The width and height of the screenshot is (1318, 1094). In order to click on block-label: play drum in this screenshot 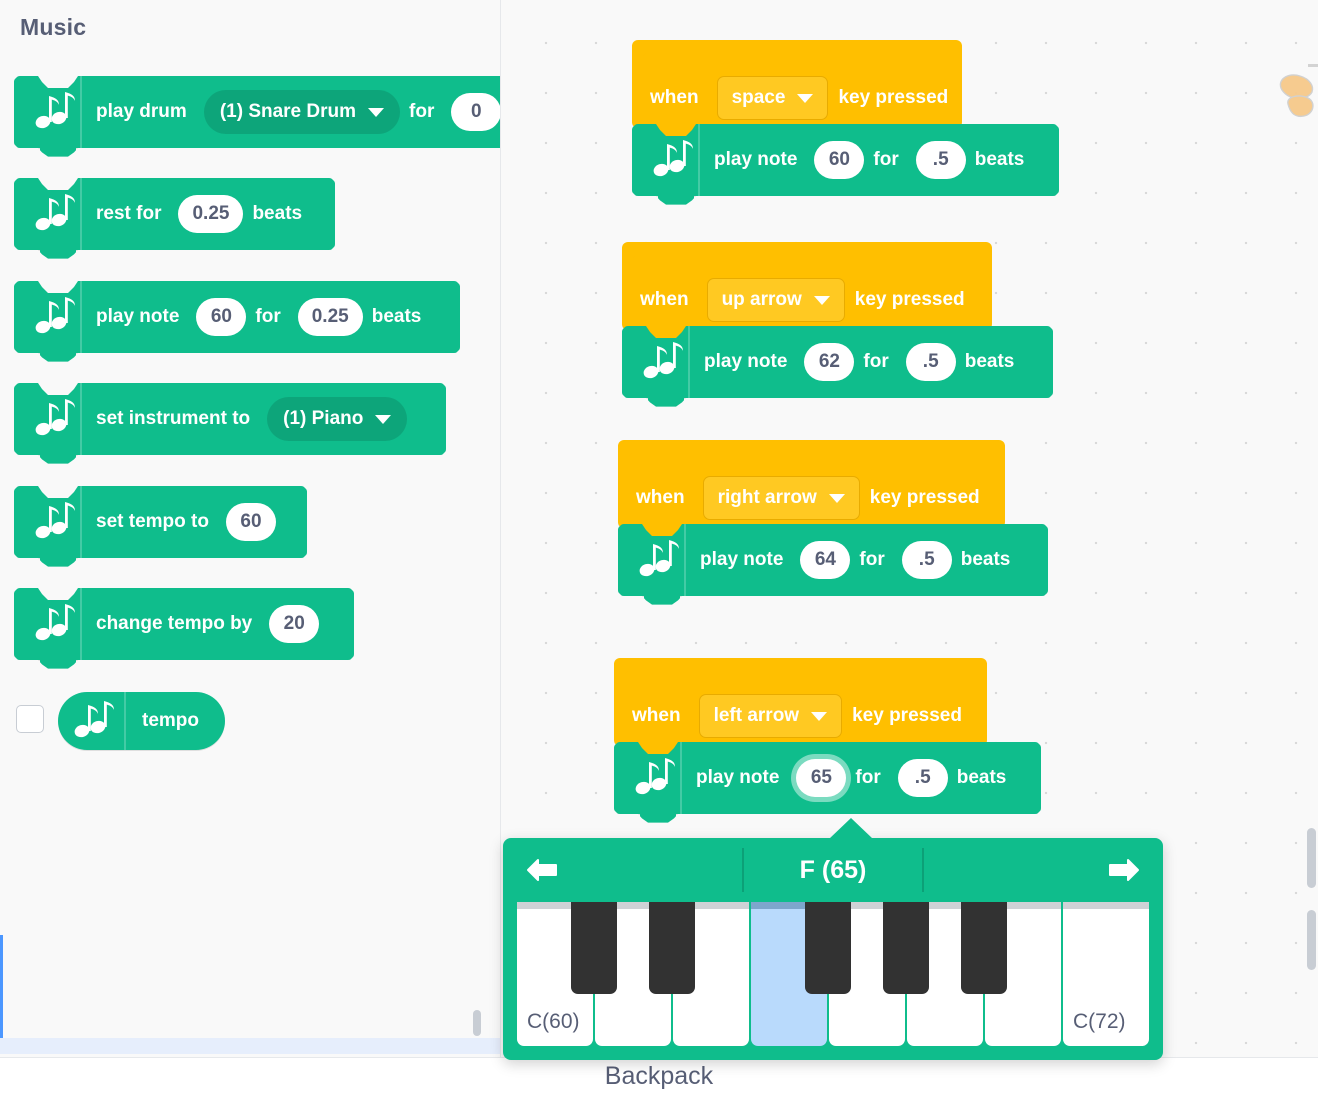, I will do `click(141, 111)`.